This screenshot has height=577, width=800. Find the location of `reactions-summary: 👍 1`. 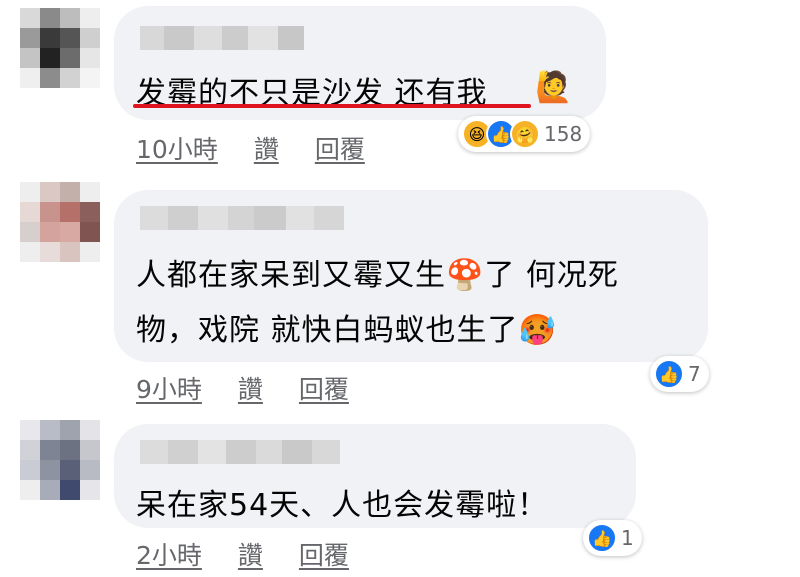

reactions-summary: 👍 1 is located at coordinates (612, 538).